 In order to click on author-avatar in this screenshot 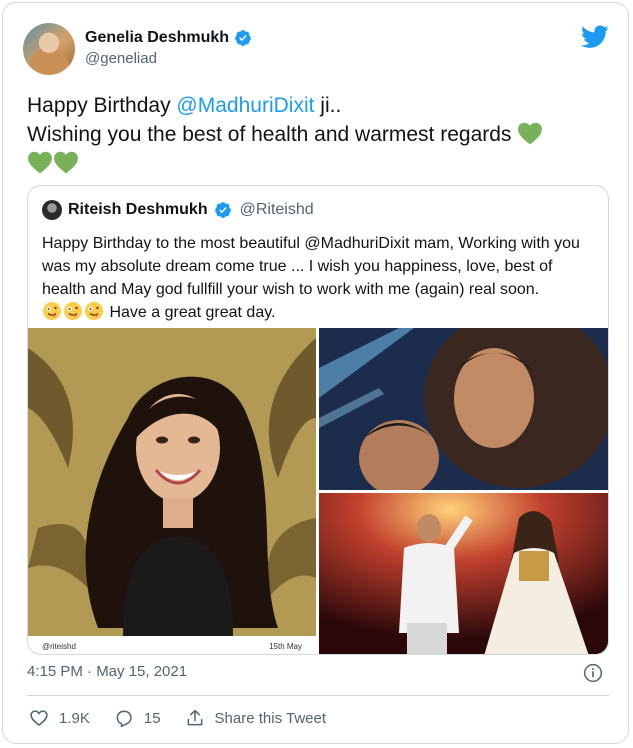, I will do `click(49, 49)`.